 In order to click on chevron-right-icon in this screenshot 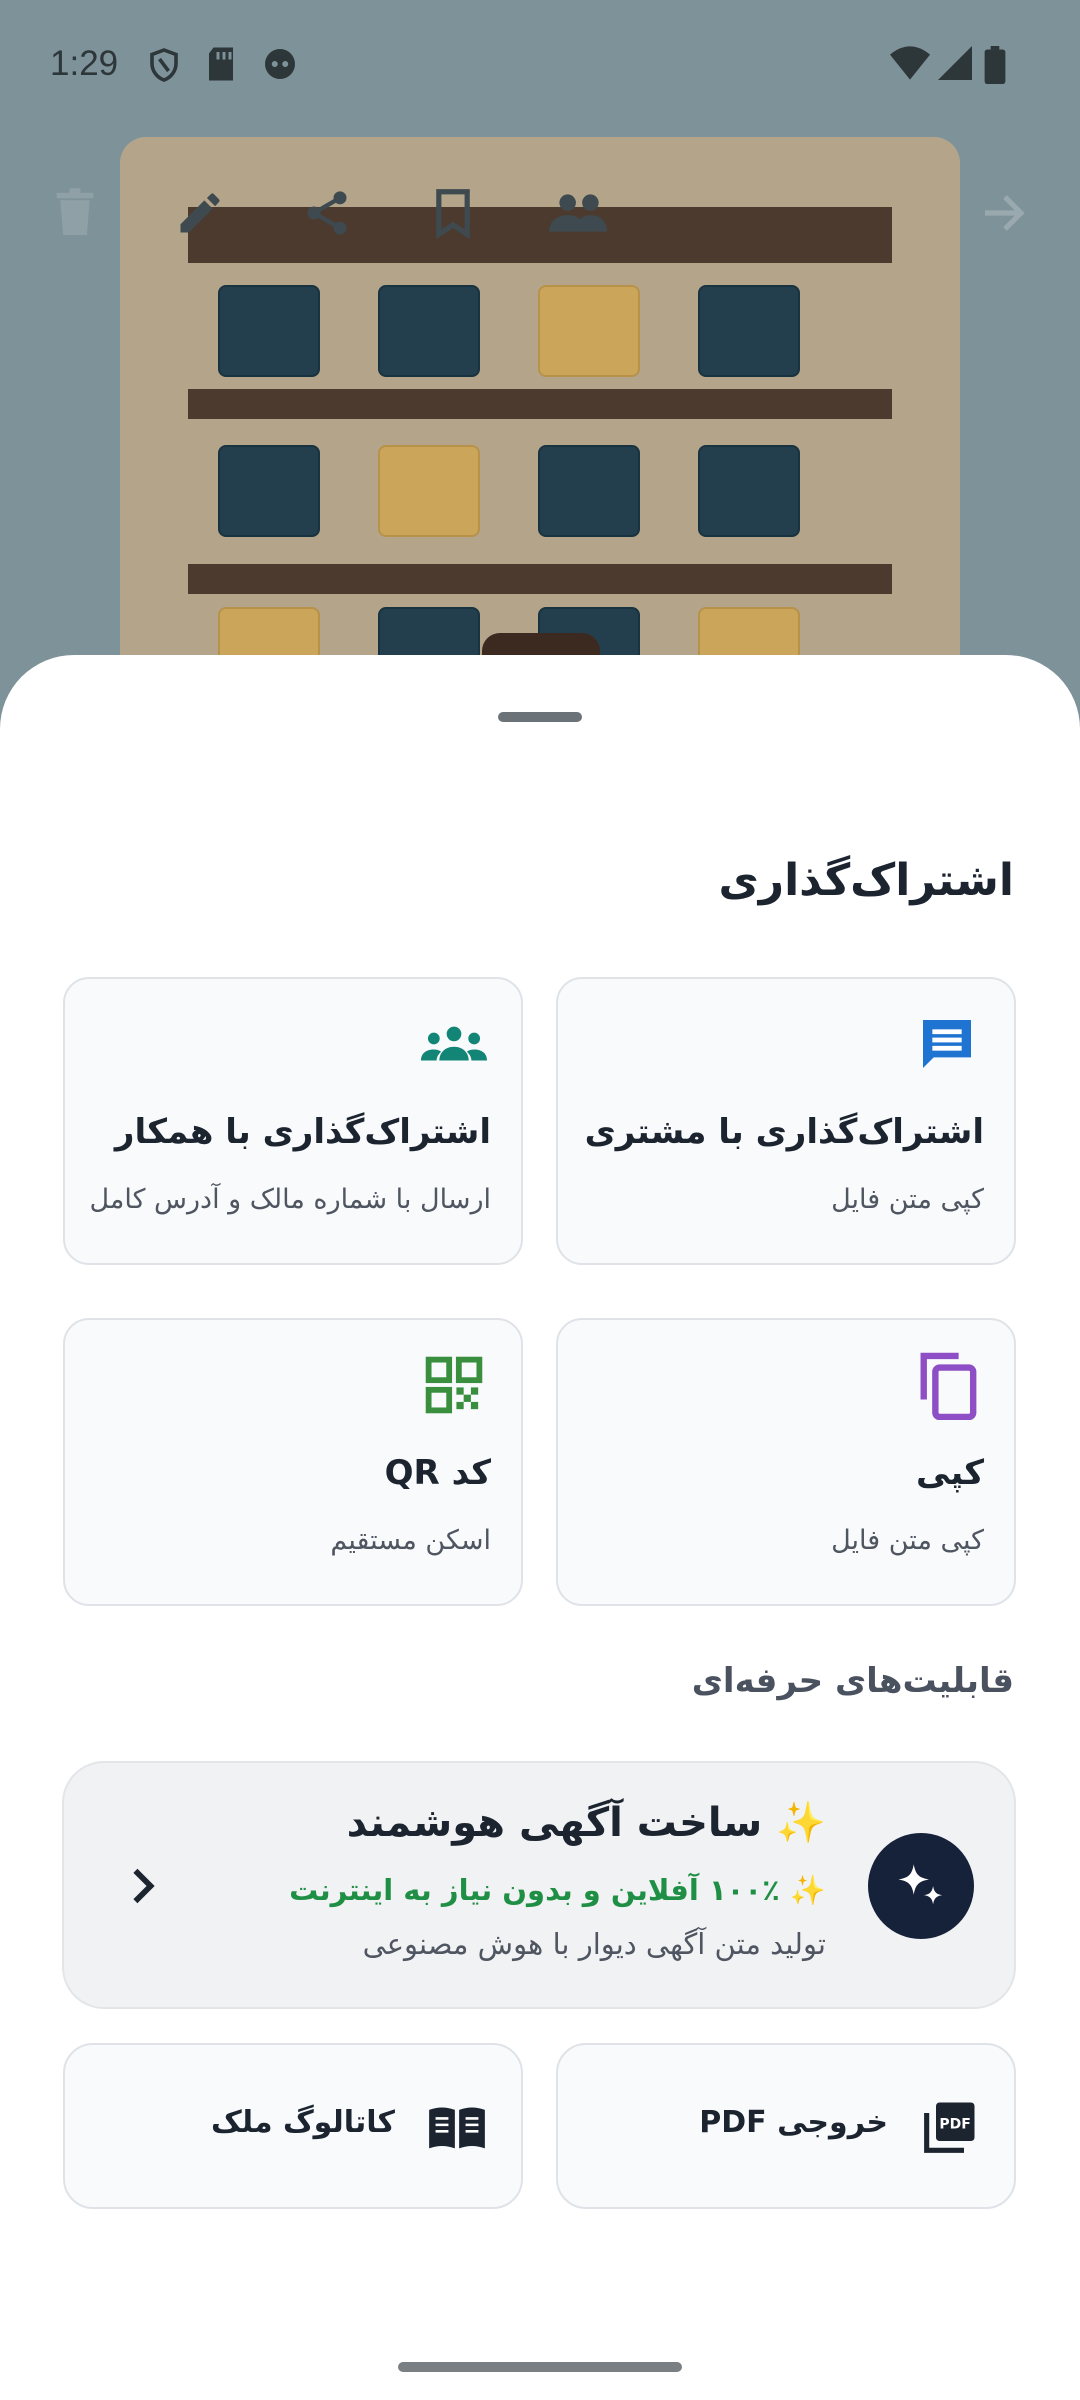, I will do `click(143, 1886)`.